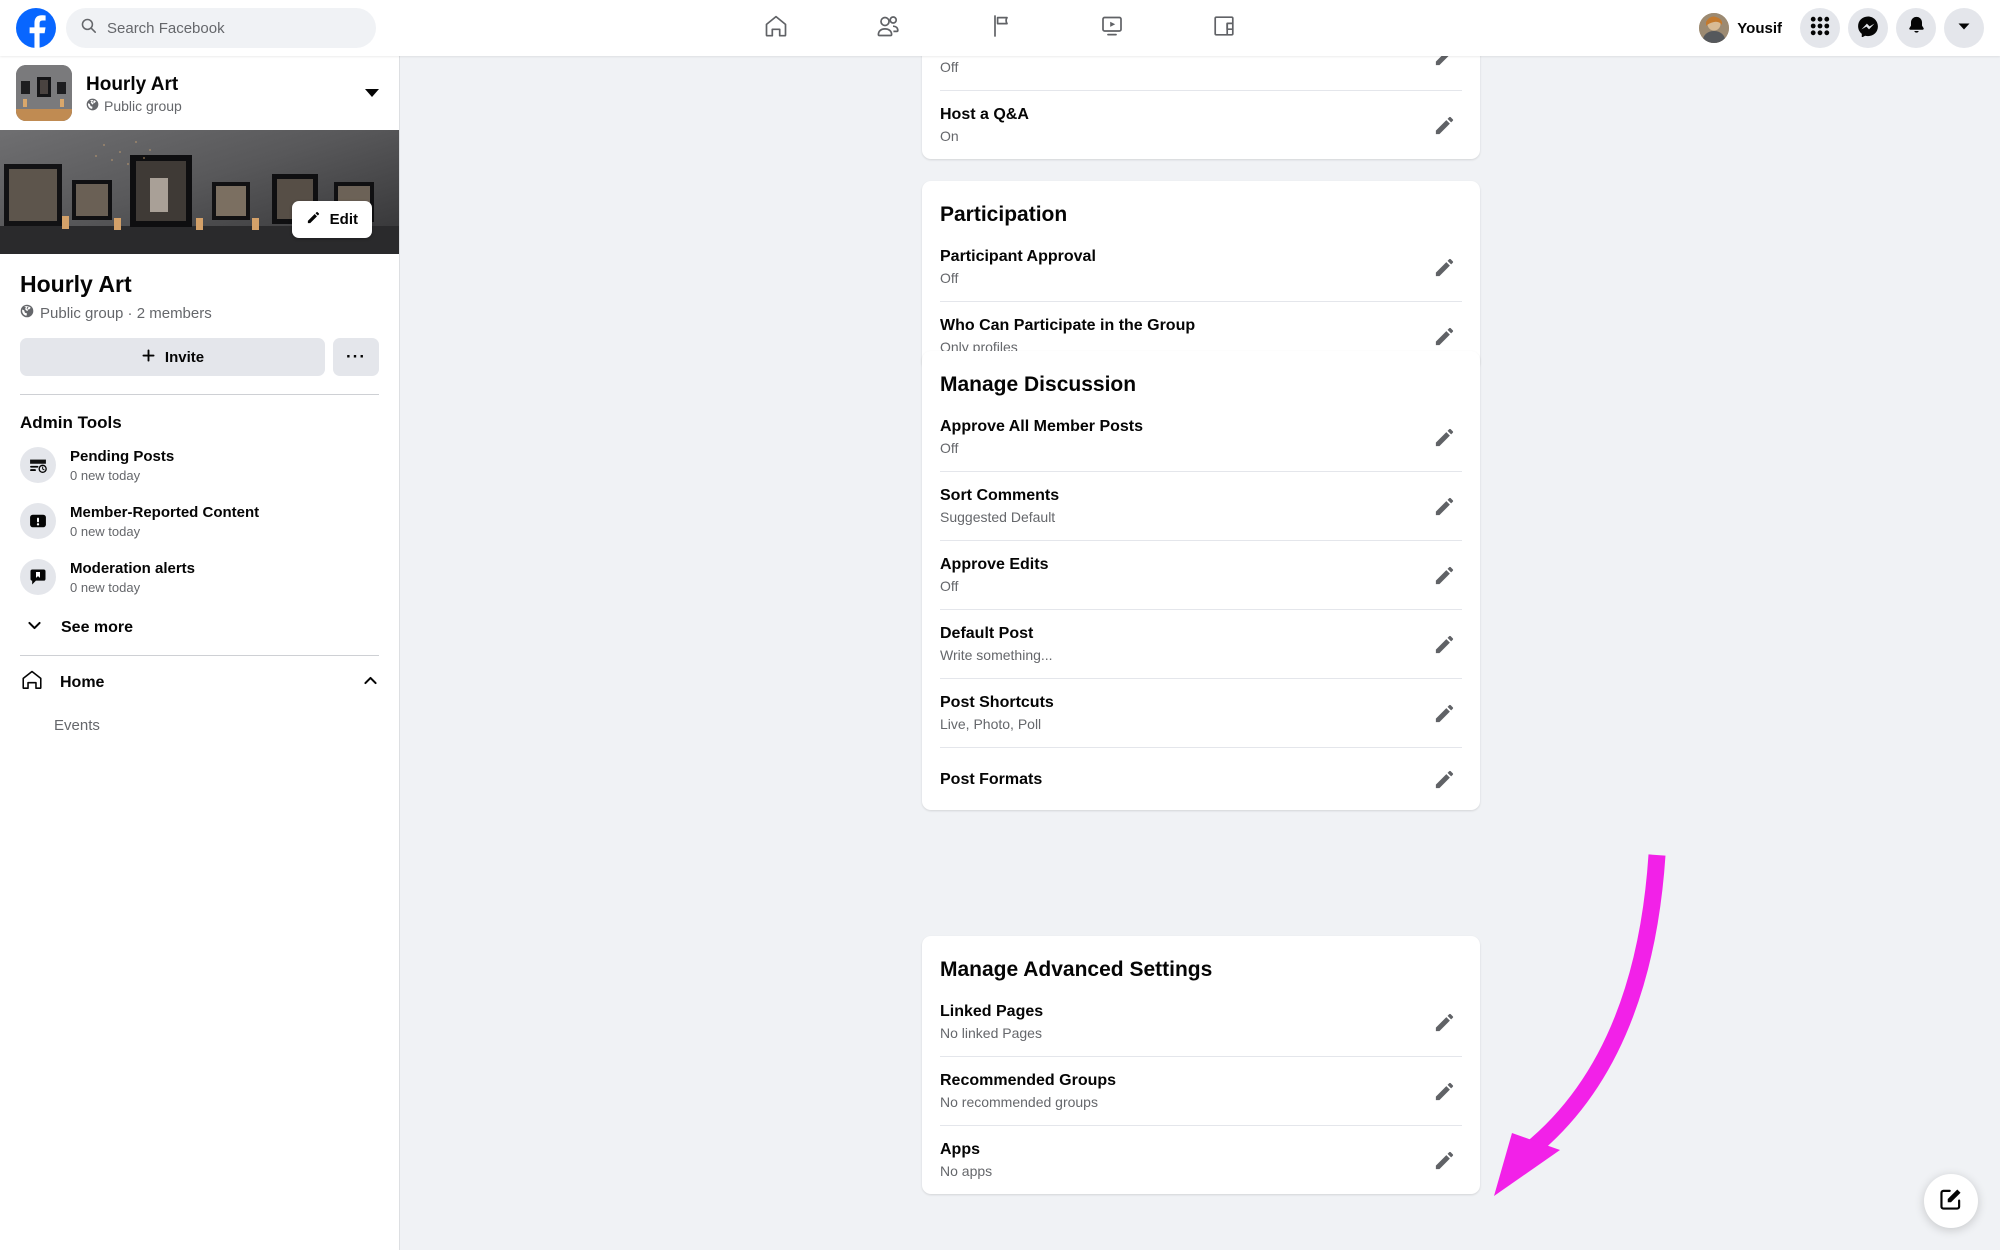 The image size is (2000, 1250). Describe the element at coordinates (1444, 575) in the screenshot. I see `edit-approve-edits-button` at that location.